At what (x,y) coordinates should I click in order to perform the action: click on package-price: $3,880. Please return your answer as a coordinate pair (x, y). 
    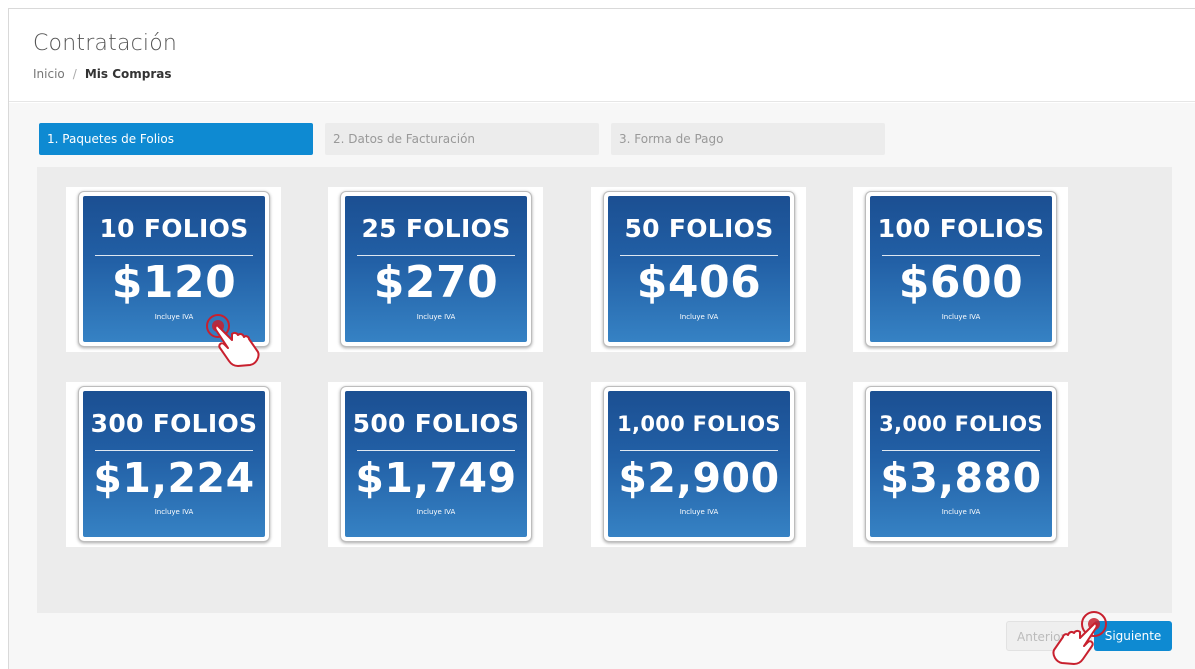
    Looking at the image, I should click on (961, 478).